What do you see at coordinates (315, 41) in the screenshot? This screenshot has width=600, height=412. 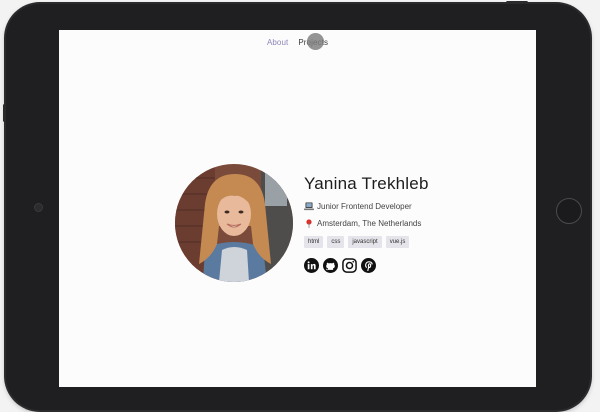 I see `touch-cursor` at bounding box center [315, 41].